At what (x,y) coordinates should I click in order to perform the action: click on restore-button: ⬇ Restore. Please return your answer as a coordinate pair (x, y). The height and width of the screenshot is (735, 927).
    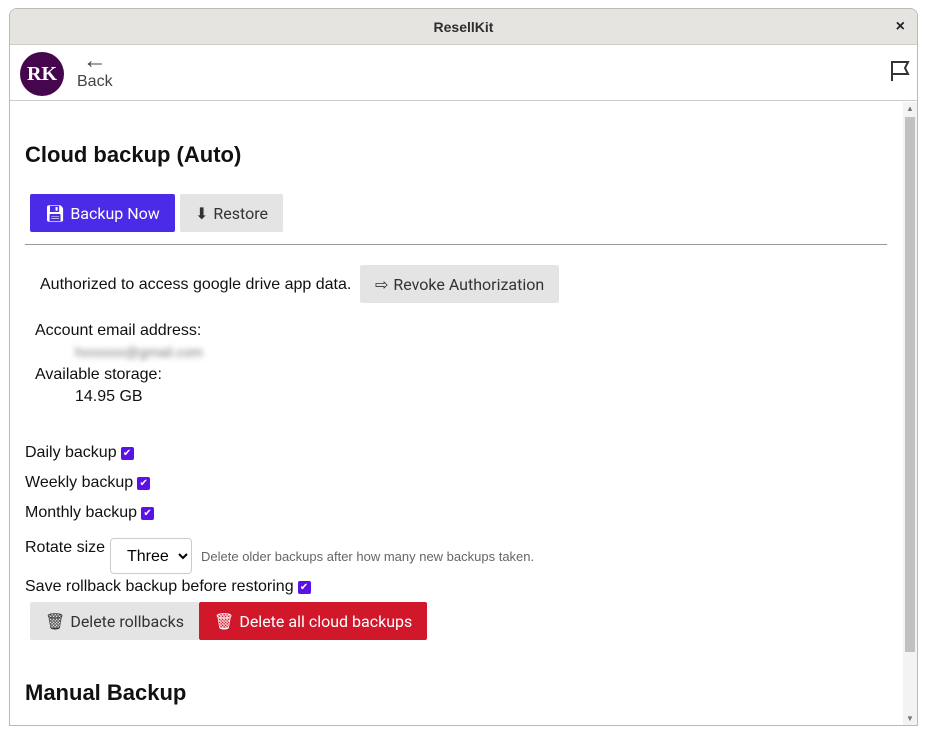
    Looking at the image, I should click on (231, 213).